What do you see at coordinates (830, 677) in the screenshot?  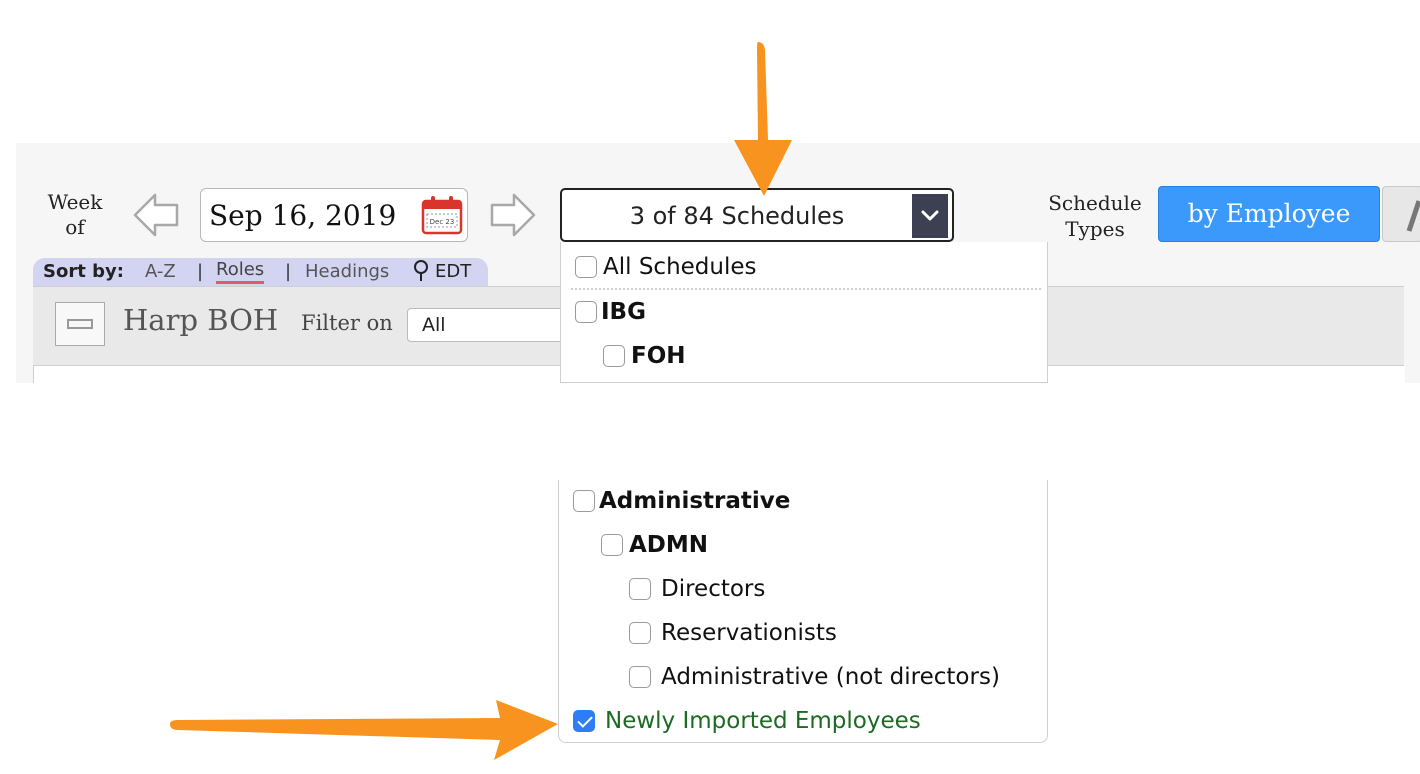 I see `administrative-not-directors-label: Administrative (not directors)` at bounding box center [830, 677].